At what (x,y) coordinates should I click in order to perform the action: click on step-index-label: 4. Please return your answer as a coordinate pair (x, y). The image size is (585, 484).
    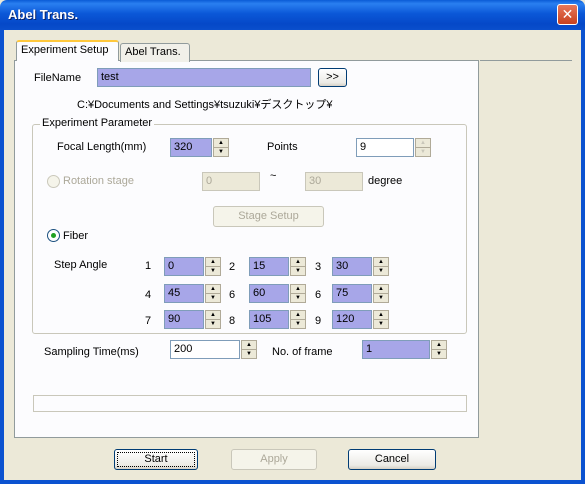
    Looking at the image, I should click on (148, 295).